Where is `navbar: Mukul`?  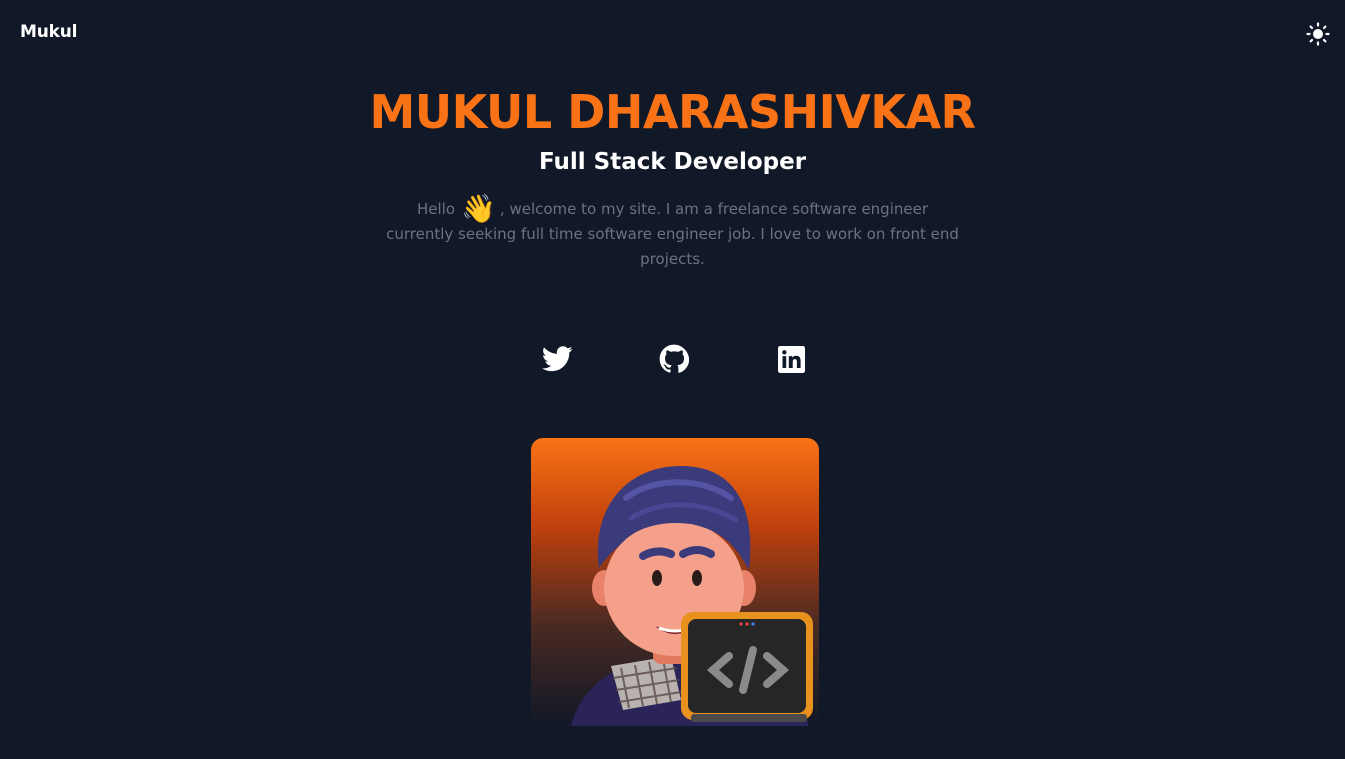 navbar: Mukul is located at coordinates (672, 34).